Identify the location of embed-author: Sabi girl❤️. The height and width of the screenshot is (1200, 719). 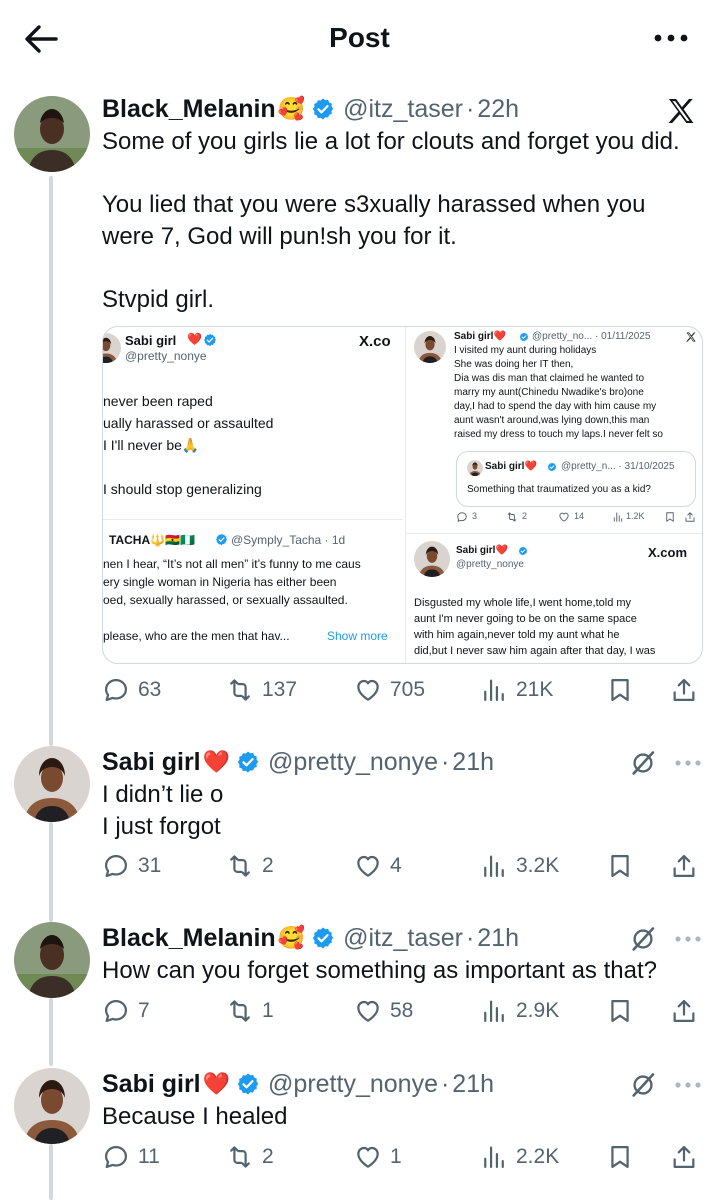
(480, 336).